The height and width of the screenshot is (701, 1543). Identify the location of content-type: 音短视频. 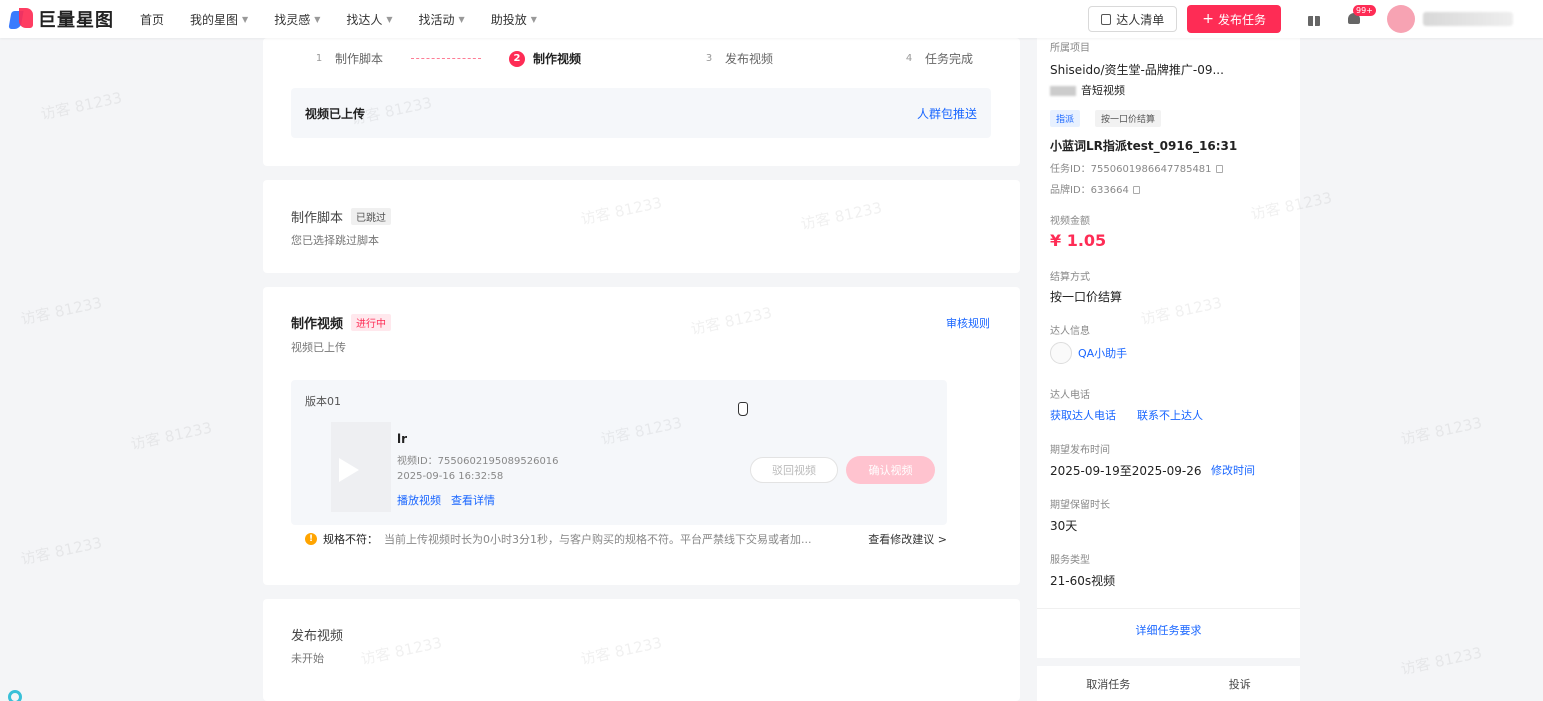
(1087, 90).